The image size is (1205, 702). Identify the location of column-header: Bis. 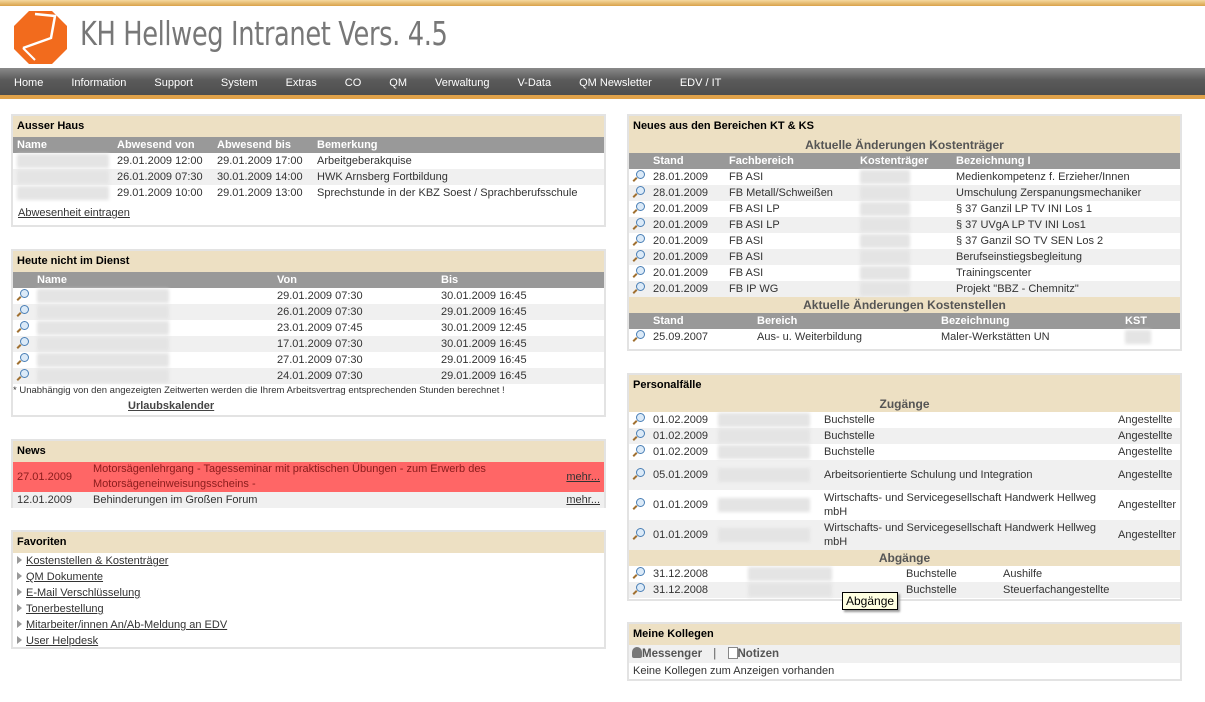
(520, 280).